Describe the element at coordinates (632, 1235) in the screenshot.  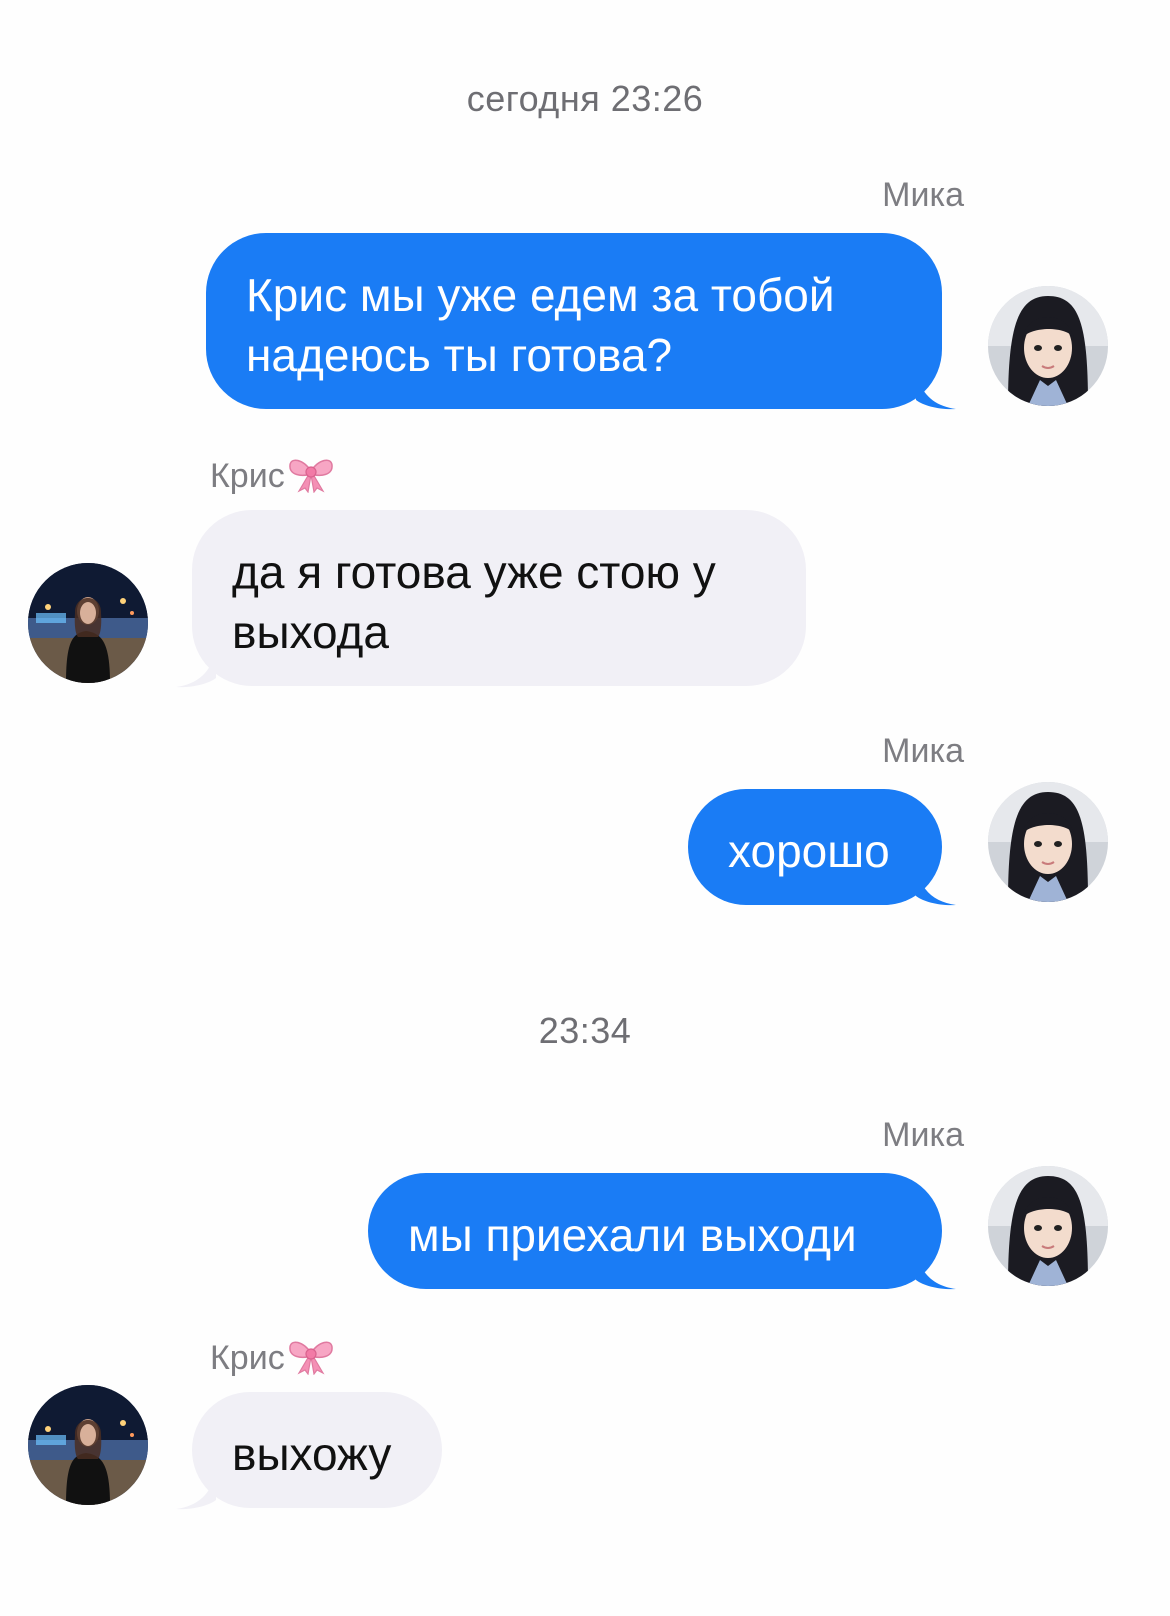
I see `message-text: мы приехали выходи` at that location.